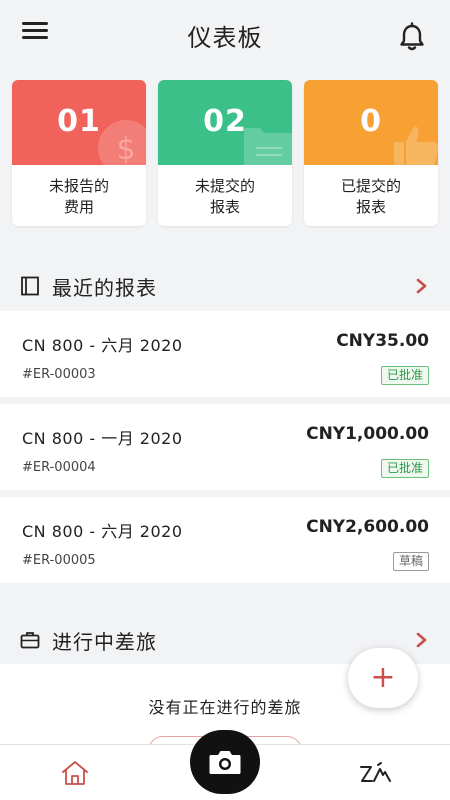  I want to click on camera-button, so click(225, 762).